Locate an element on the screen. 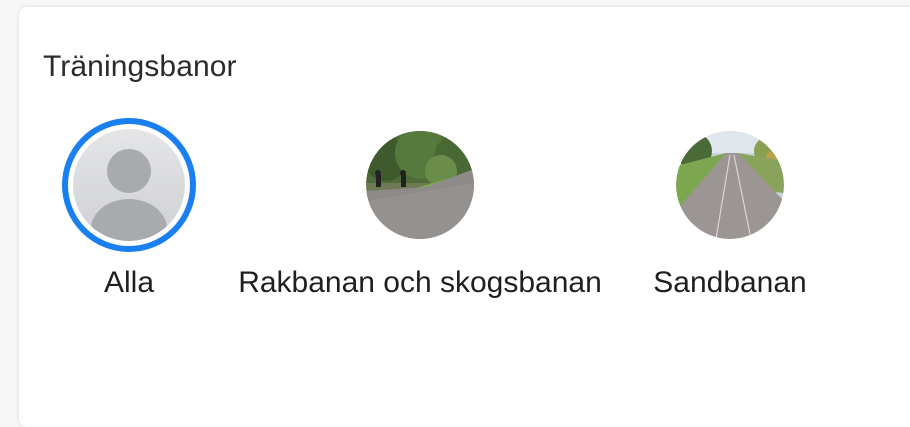  track-photo-sand is located at coordinates (730, 185).